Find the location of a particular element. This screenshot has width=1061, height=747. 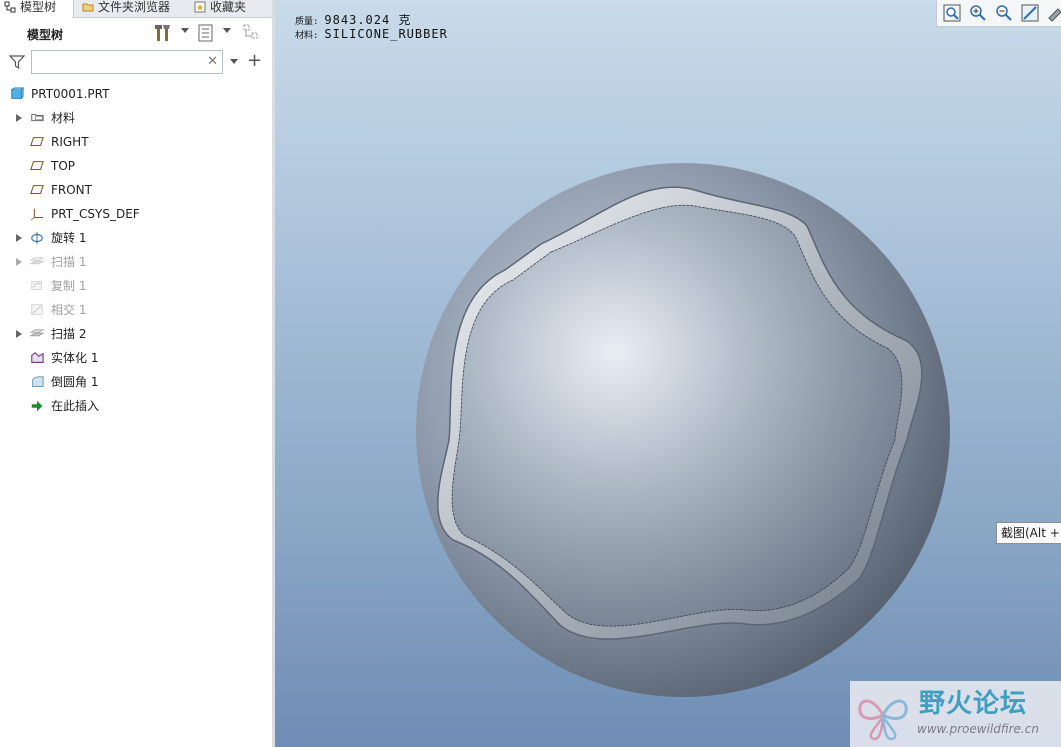

view-toolbar is located at coordinates (998, 13).